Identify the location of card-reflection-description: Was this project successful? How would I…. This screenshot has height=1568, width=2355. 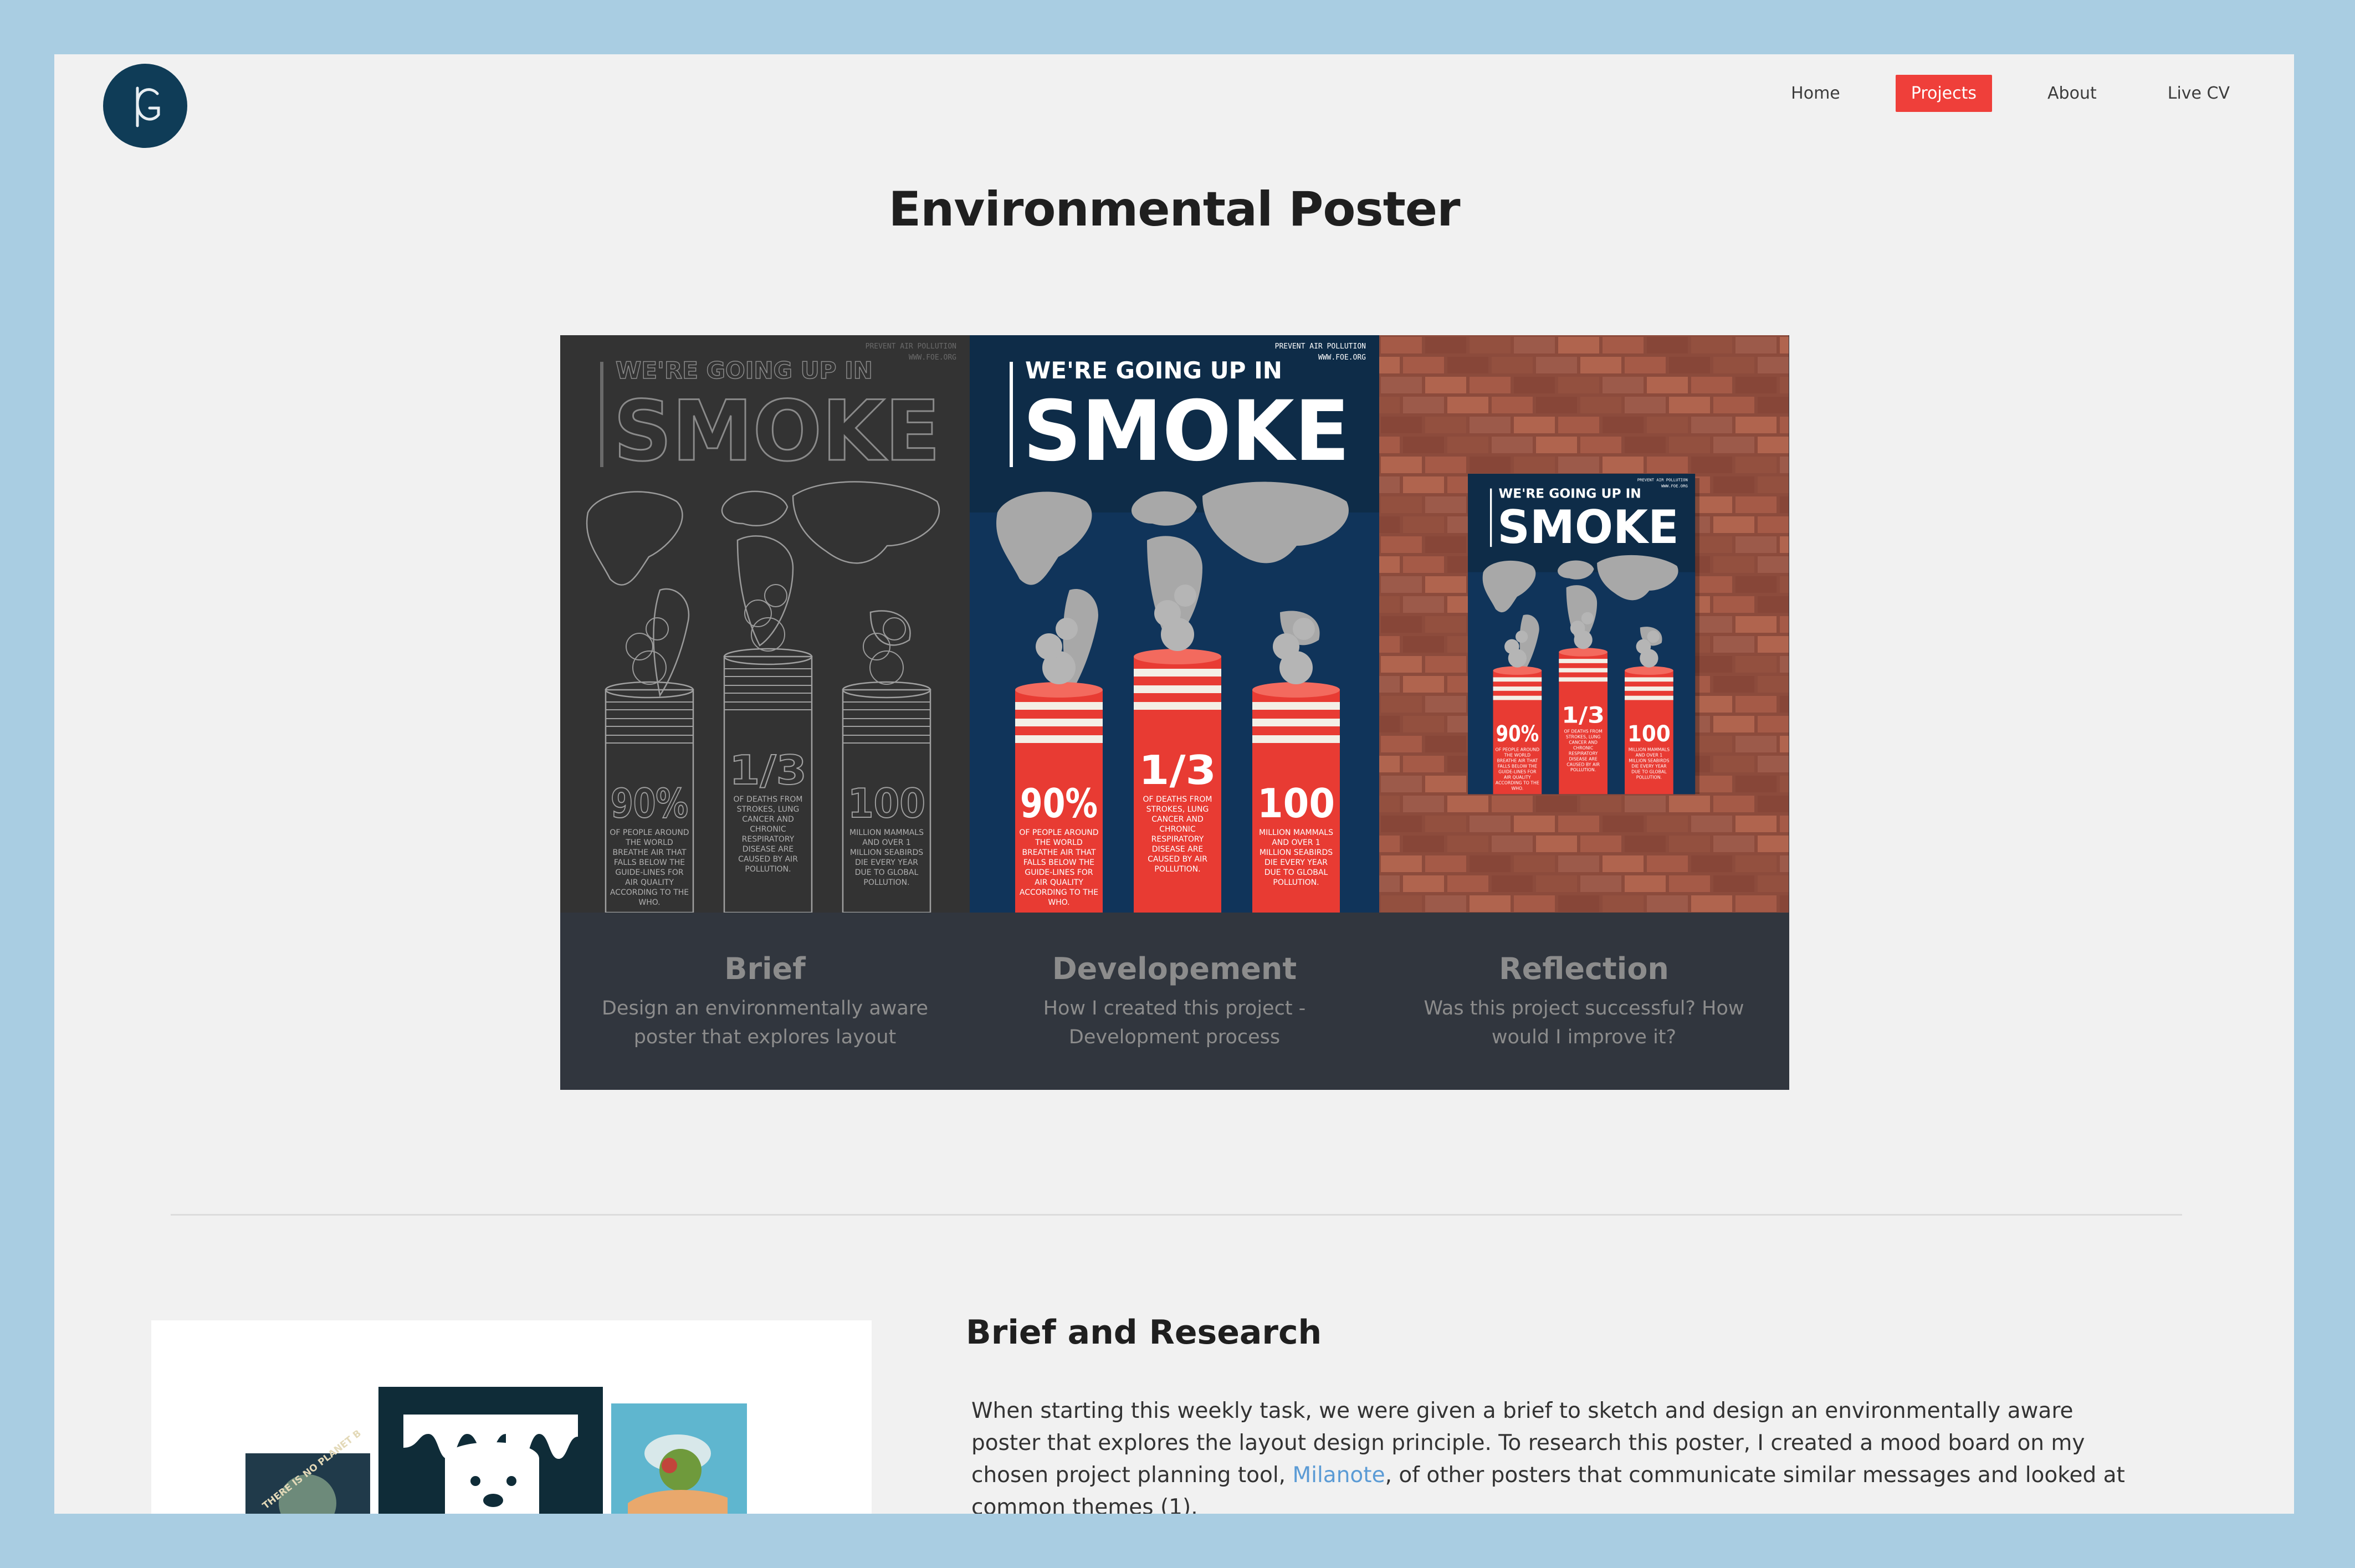
(1584, 1022).